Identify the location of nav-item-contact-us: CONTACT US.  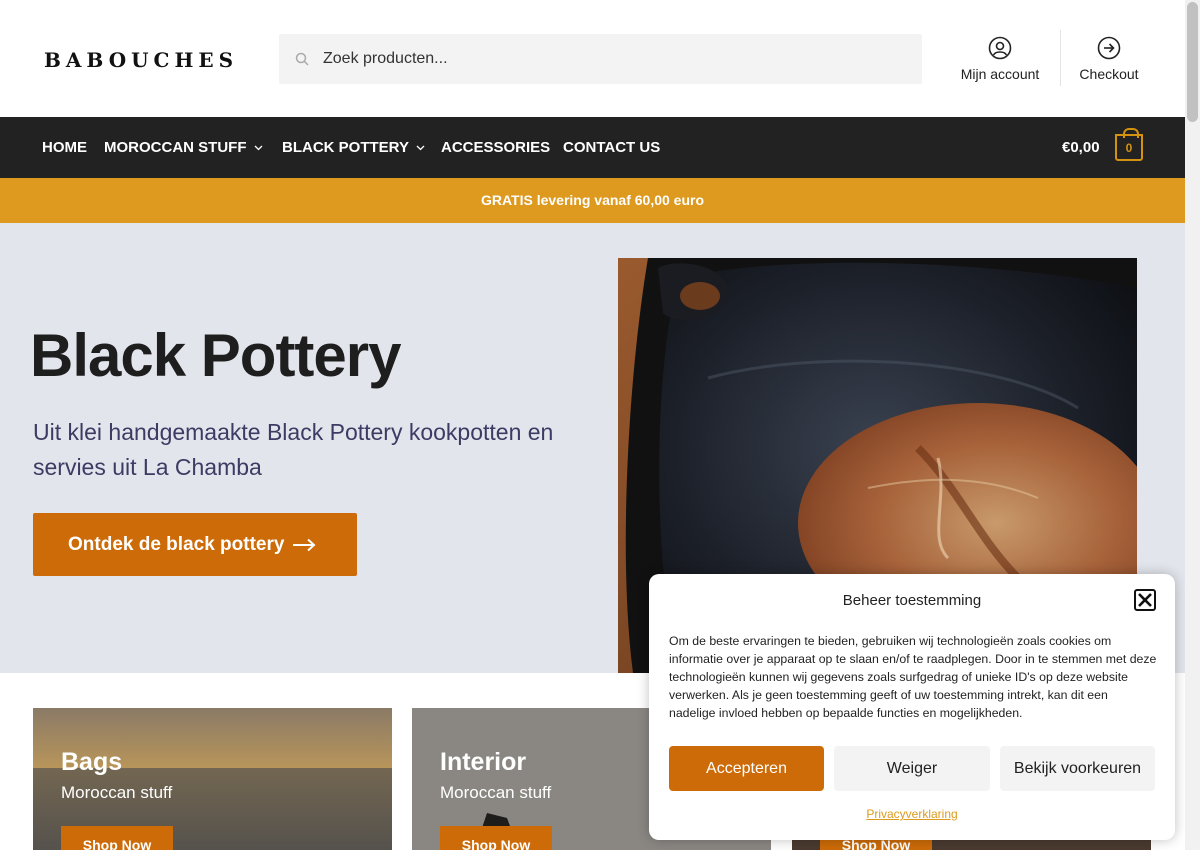
(611, 147).